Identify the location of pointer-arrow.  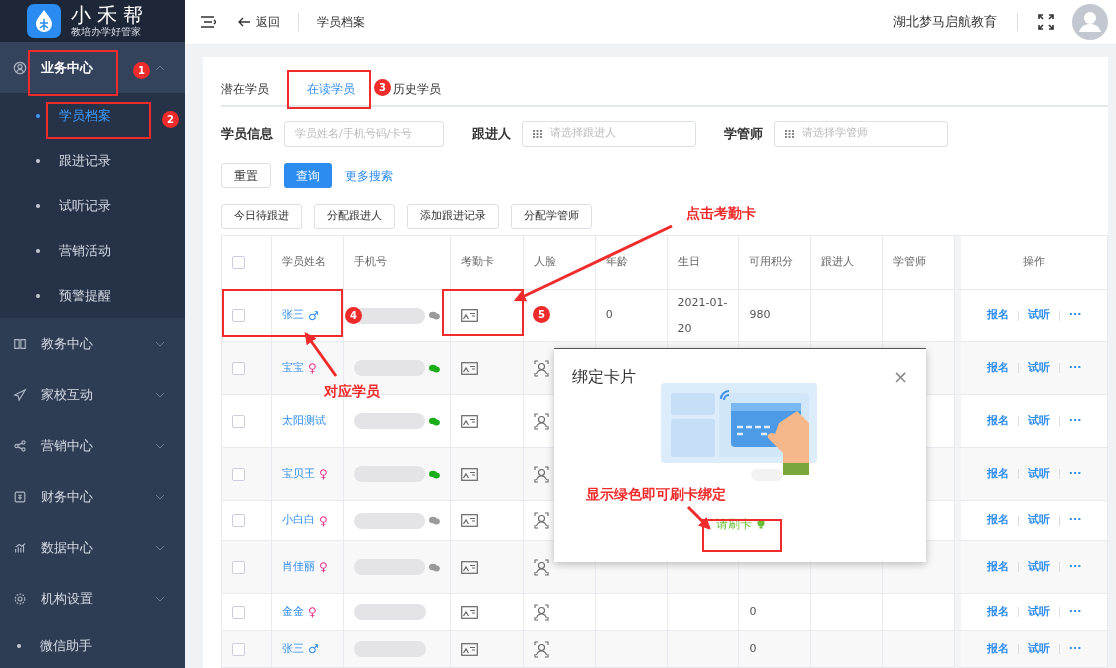
(698, 517).